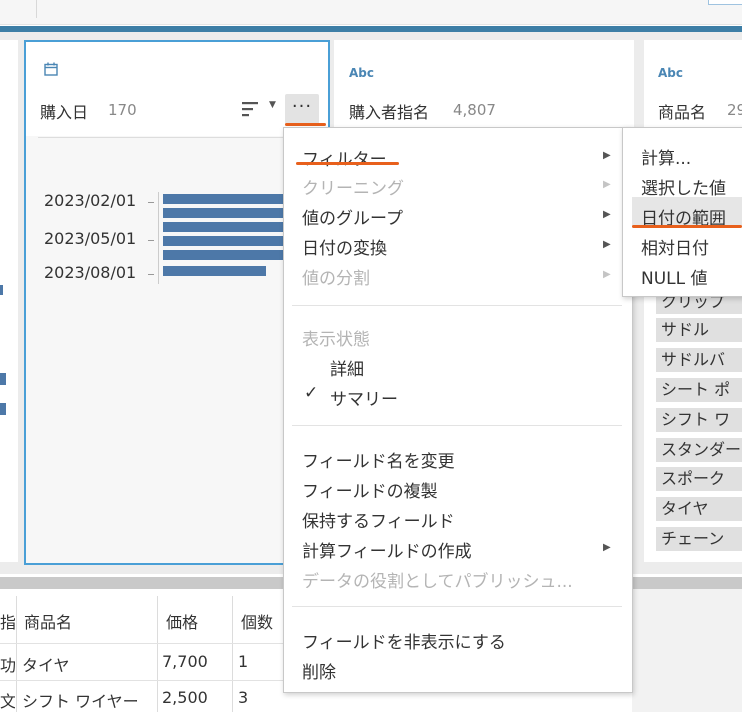 The height and width of the screenshot is (712, 742). I want to click on table-cell: 文, so click(7, 700).